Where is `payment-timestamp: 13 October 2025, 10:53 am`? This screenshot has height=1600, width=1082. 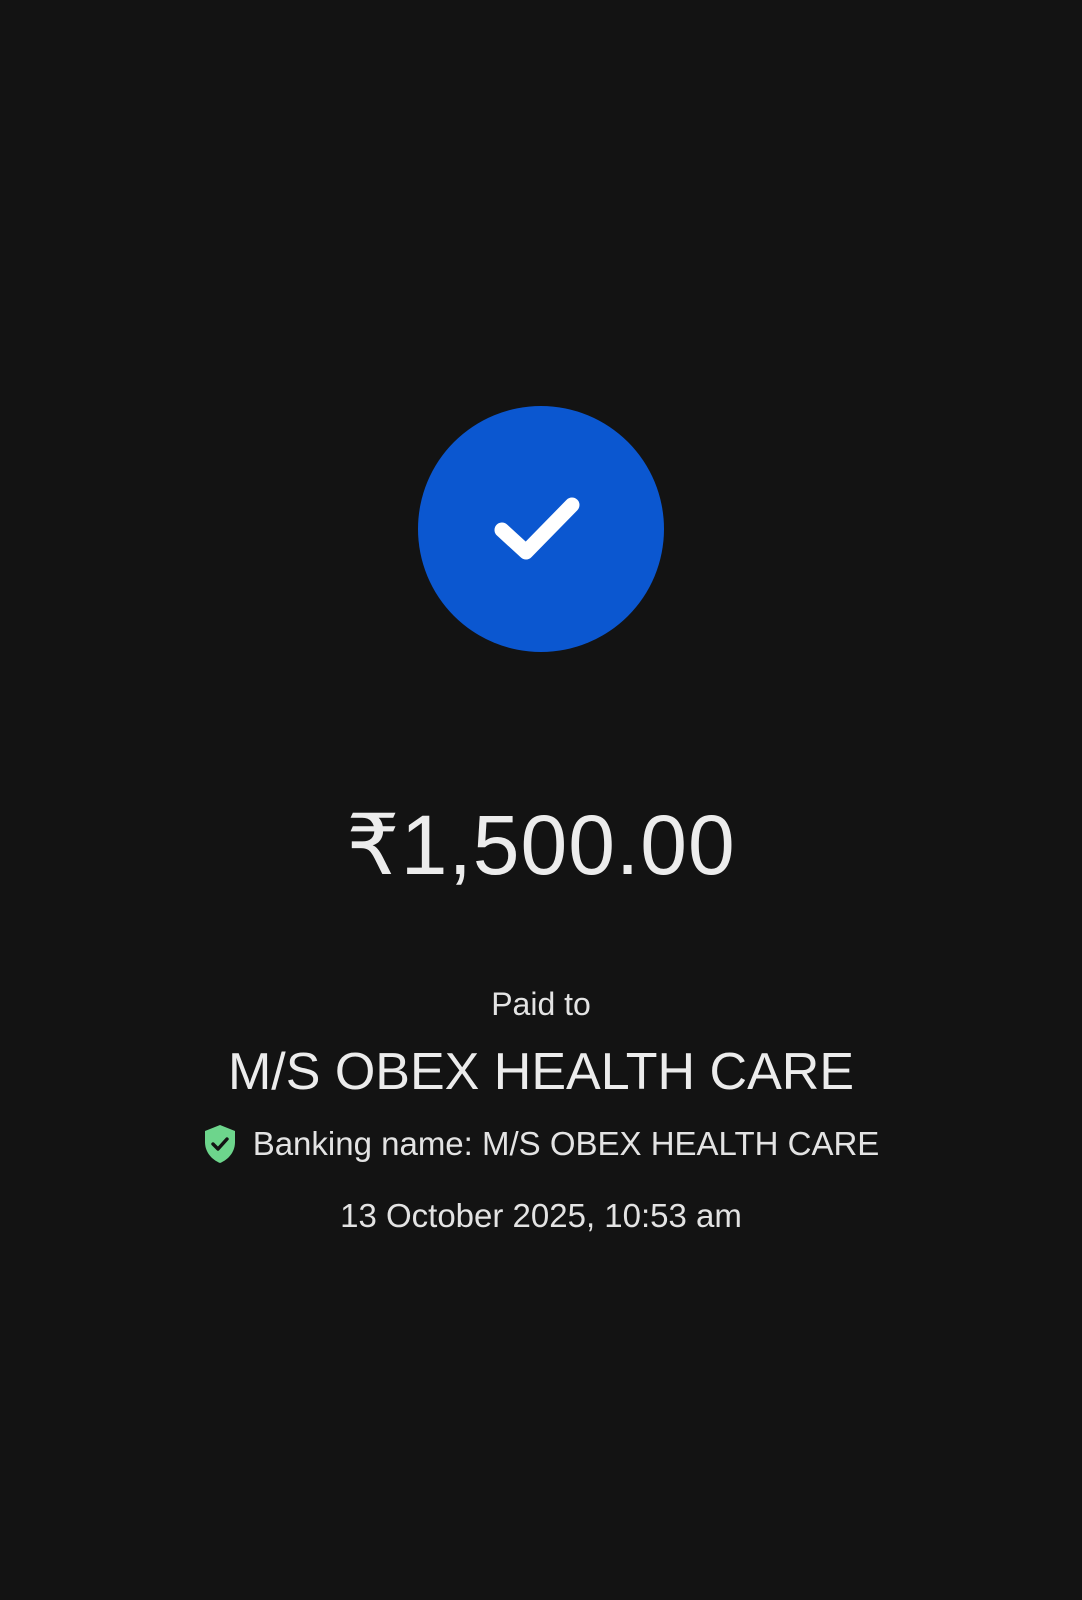 payment-timestamp: 13 October 2025, 10:53 am is located at coordinates (541, 1215).